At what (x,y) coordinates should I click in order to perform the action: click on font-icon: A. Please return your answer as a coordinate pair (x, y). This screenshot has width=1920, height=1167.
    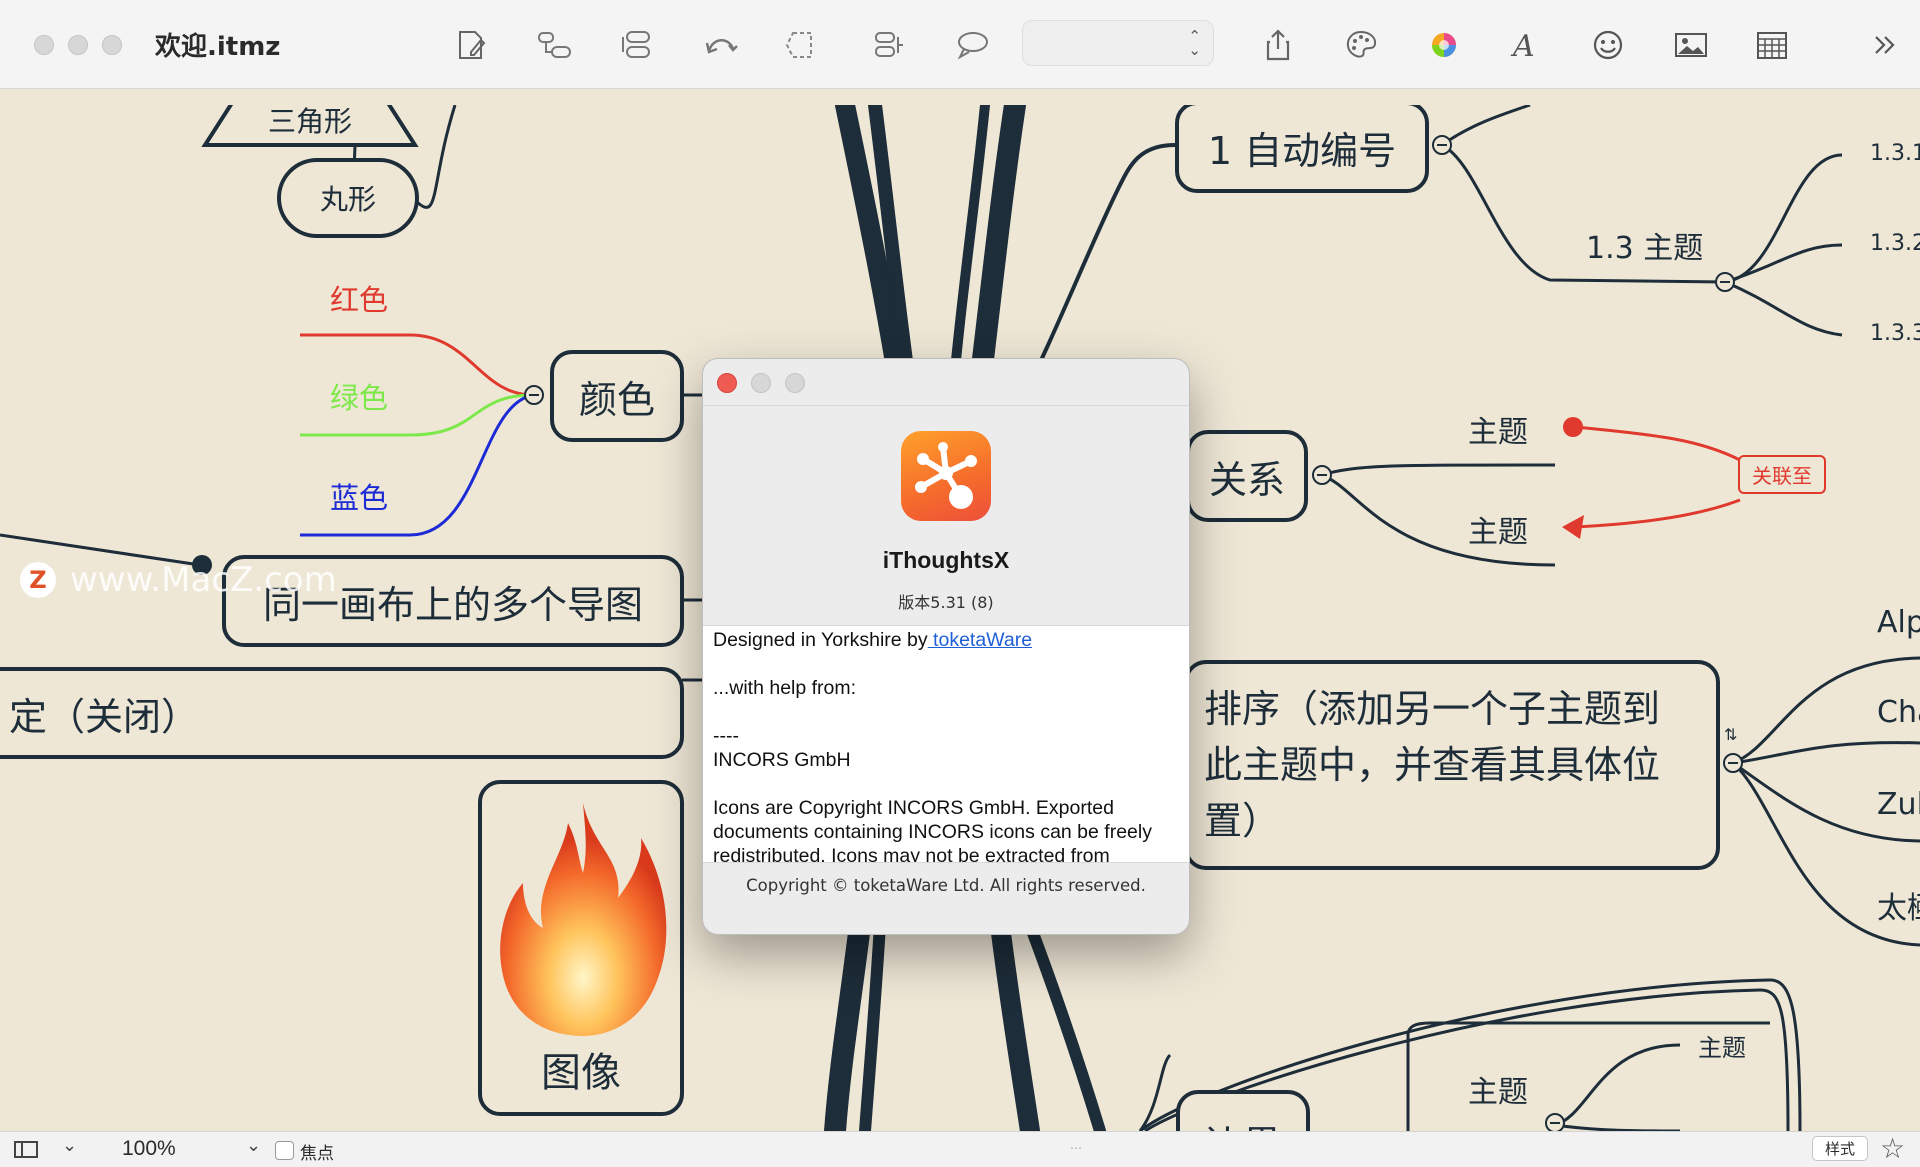
    Looking at the image, I should click on (1523, 45).